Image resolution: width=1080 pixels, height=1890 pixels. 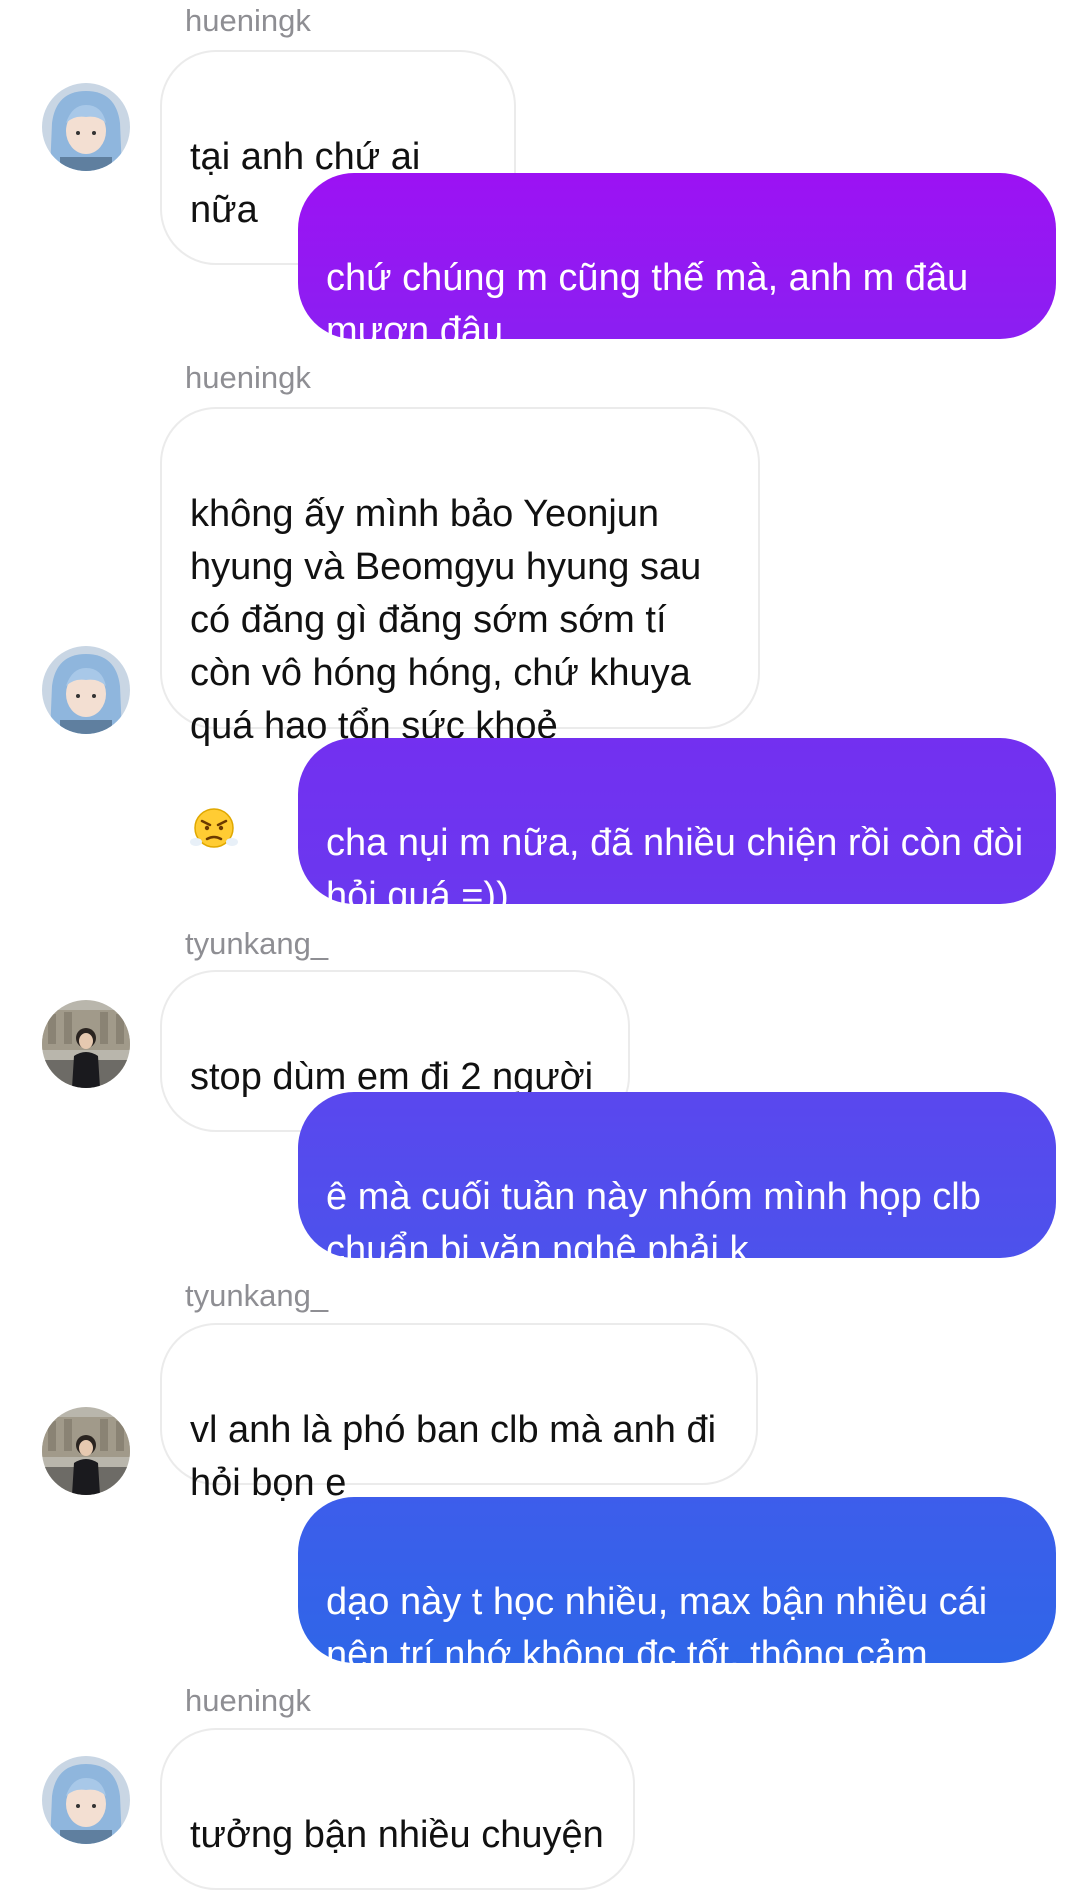 I want to click on incoming-message-bubble: tưởng bận nhiều chuyện, so click(x=397, y=1809).